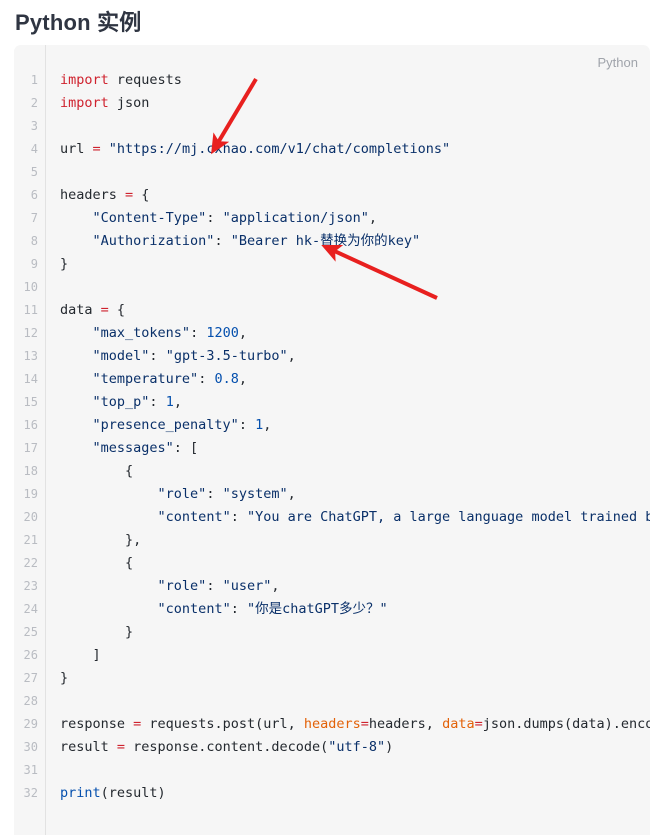  Describe the element at coordinates (355, 80) in the screenshot. I see `code-line: import requests` at that location.